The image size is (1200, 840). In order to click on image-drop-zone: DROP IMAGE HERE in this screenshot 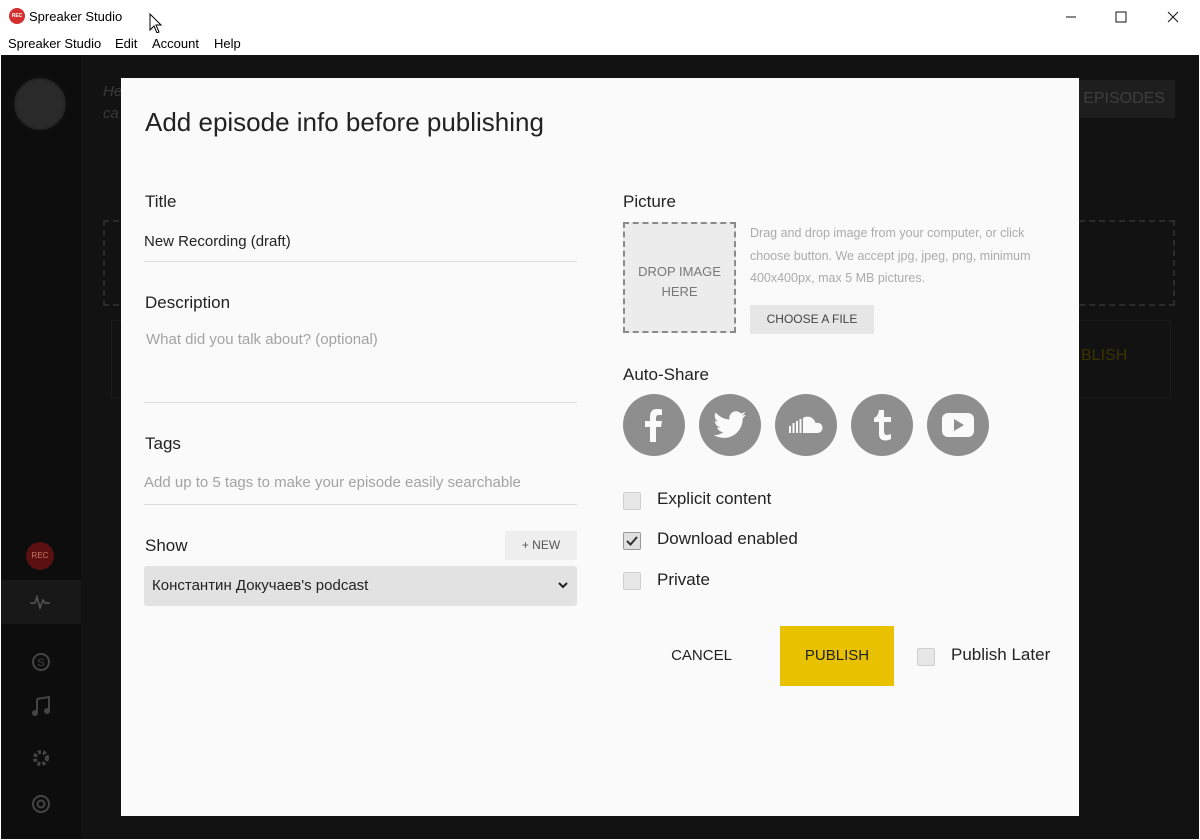, I will do `click(679, 277)`.